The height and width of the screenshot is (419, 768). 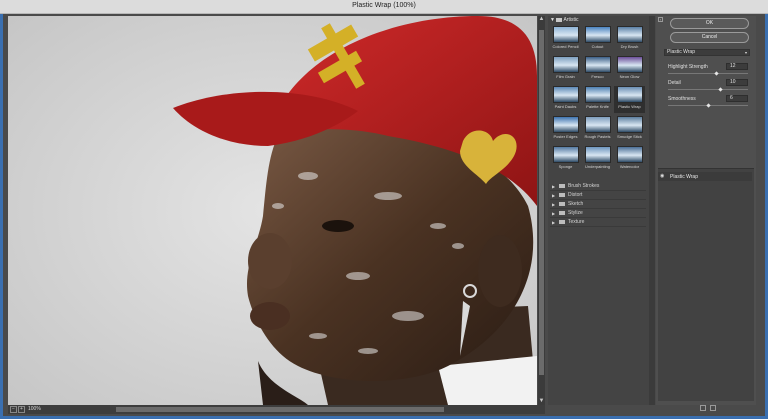 What do you see at coordinates (662, 176) in the screenshot?
I see `eye-icon: ◉` at bounding box center [662, 176].